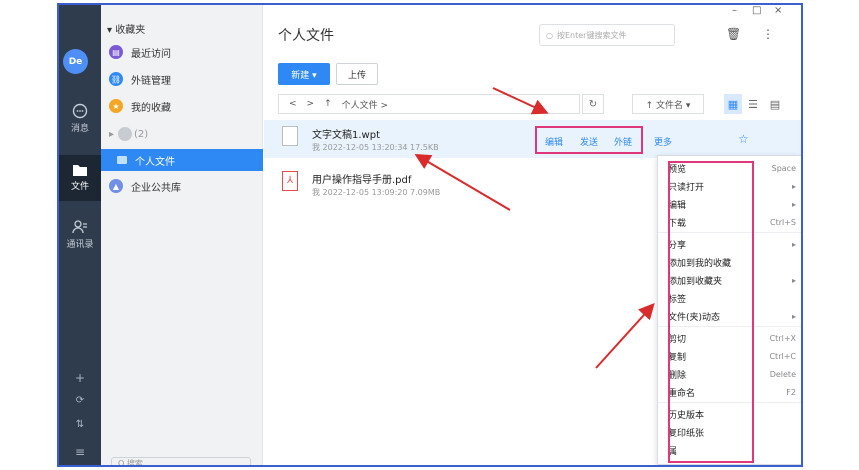  I want to click on panel-search-input: Q 搜索, so click(181, 462).